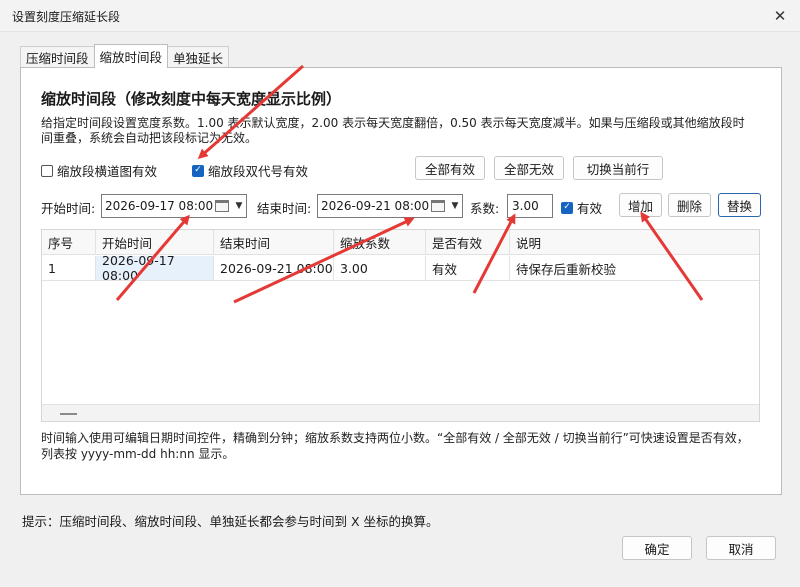 The height and width of the screenshot is (587, 800). Describe the element at coordinates (131, 56) in the screenshot. I see `tab-scale: 缩放时间段` at that location.